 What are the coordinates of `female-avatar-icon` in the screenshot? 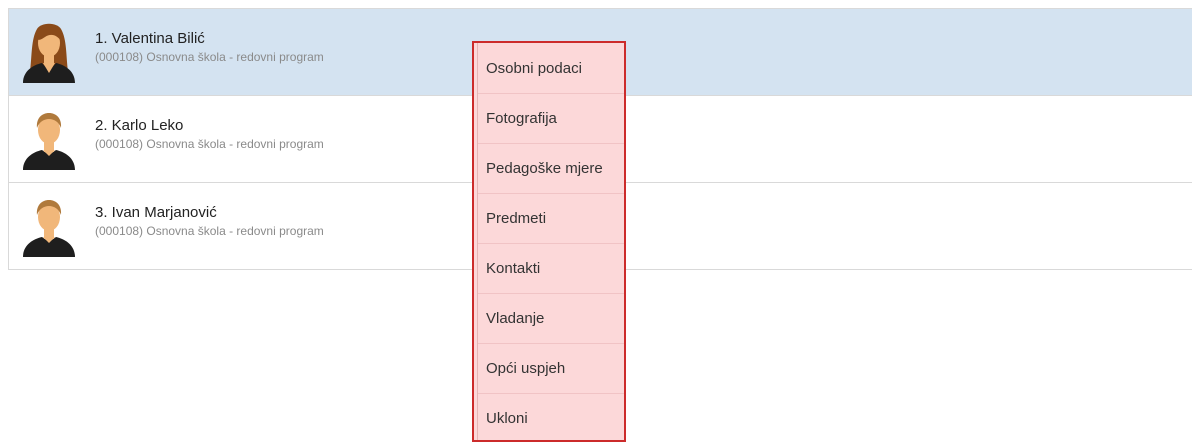 It's located at (49, 53).